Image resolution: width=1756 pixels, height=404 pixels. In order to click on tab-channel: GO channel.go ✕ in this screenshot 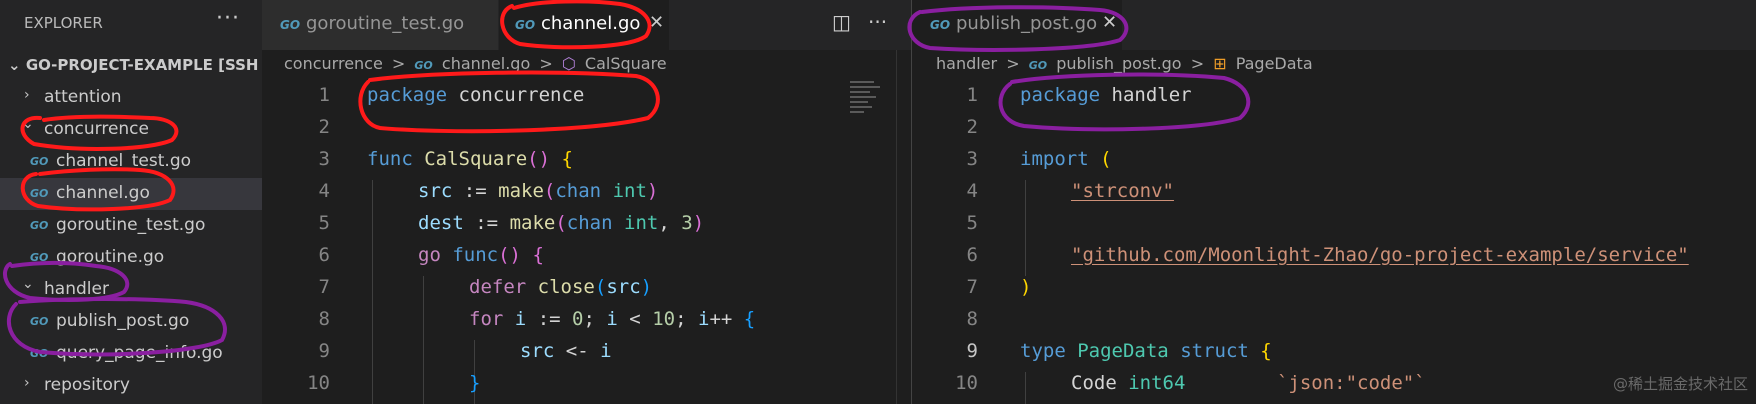, I will do `click(584, 25)`.